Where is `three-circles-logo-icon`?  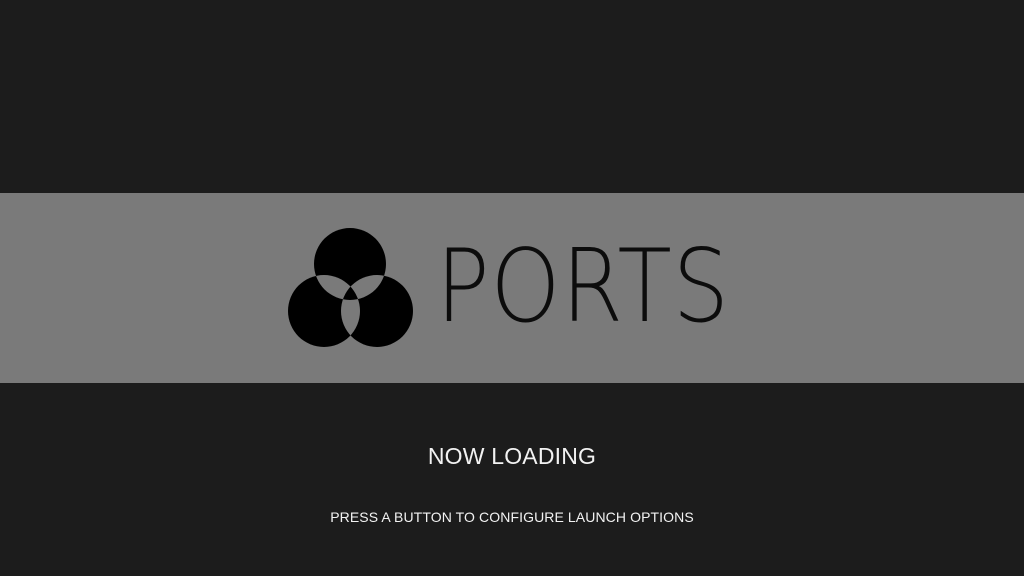 three-circles-logo-icon is located at coordinates (350, 287).